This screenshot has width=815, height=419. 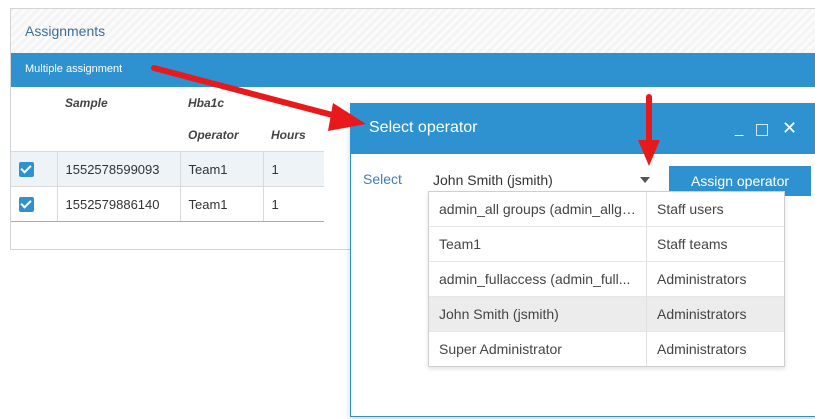 What do you see at coordinates (645, 180) in the screenshot?
I see `chevron-down-icon` at bounding box center [645, 180].